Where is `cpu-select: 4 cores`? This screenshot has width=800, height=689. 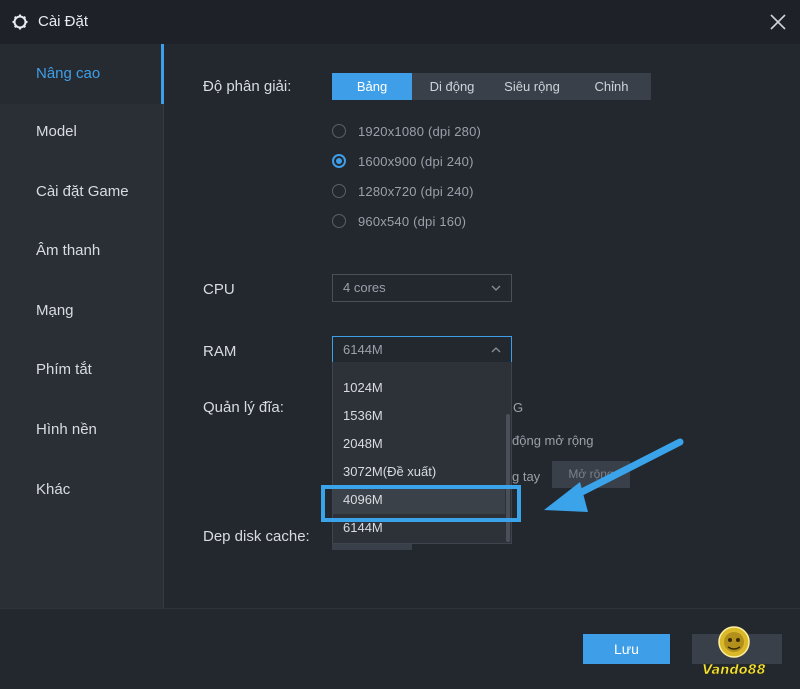
cpu-select: 4 cores is located at coordinates (422, 288).